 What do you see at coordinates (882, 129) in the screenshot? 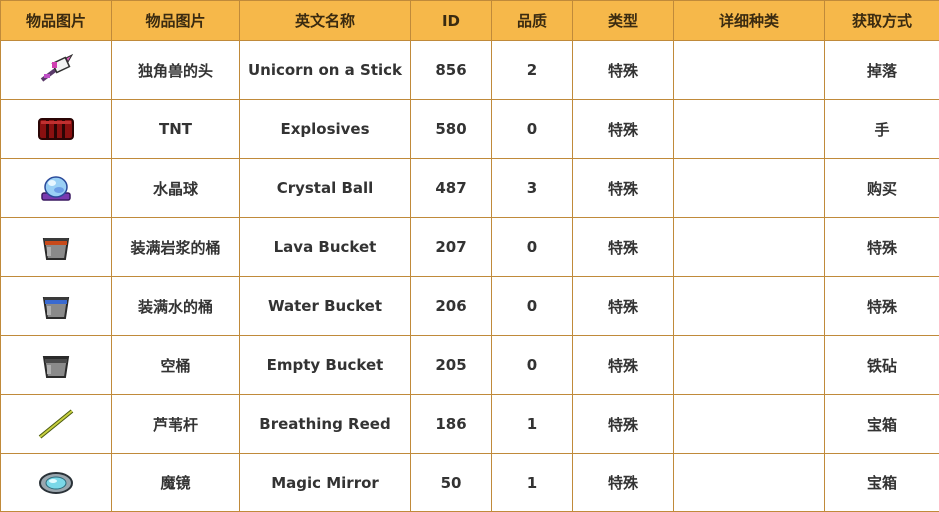
I see `source: 手` at bounding box center [882, 129].